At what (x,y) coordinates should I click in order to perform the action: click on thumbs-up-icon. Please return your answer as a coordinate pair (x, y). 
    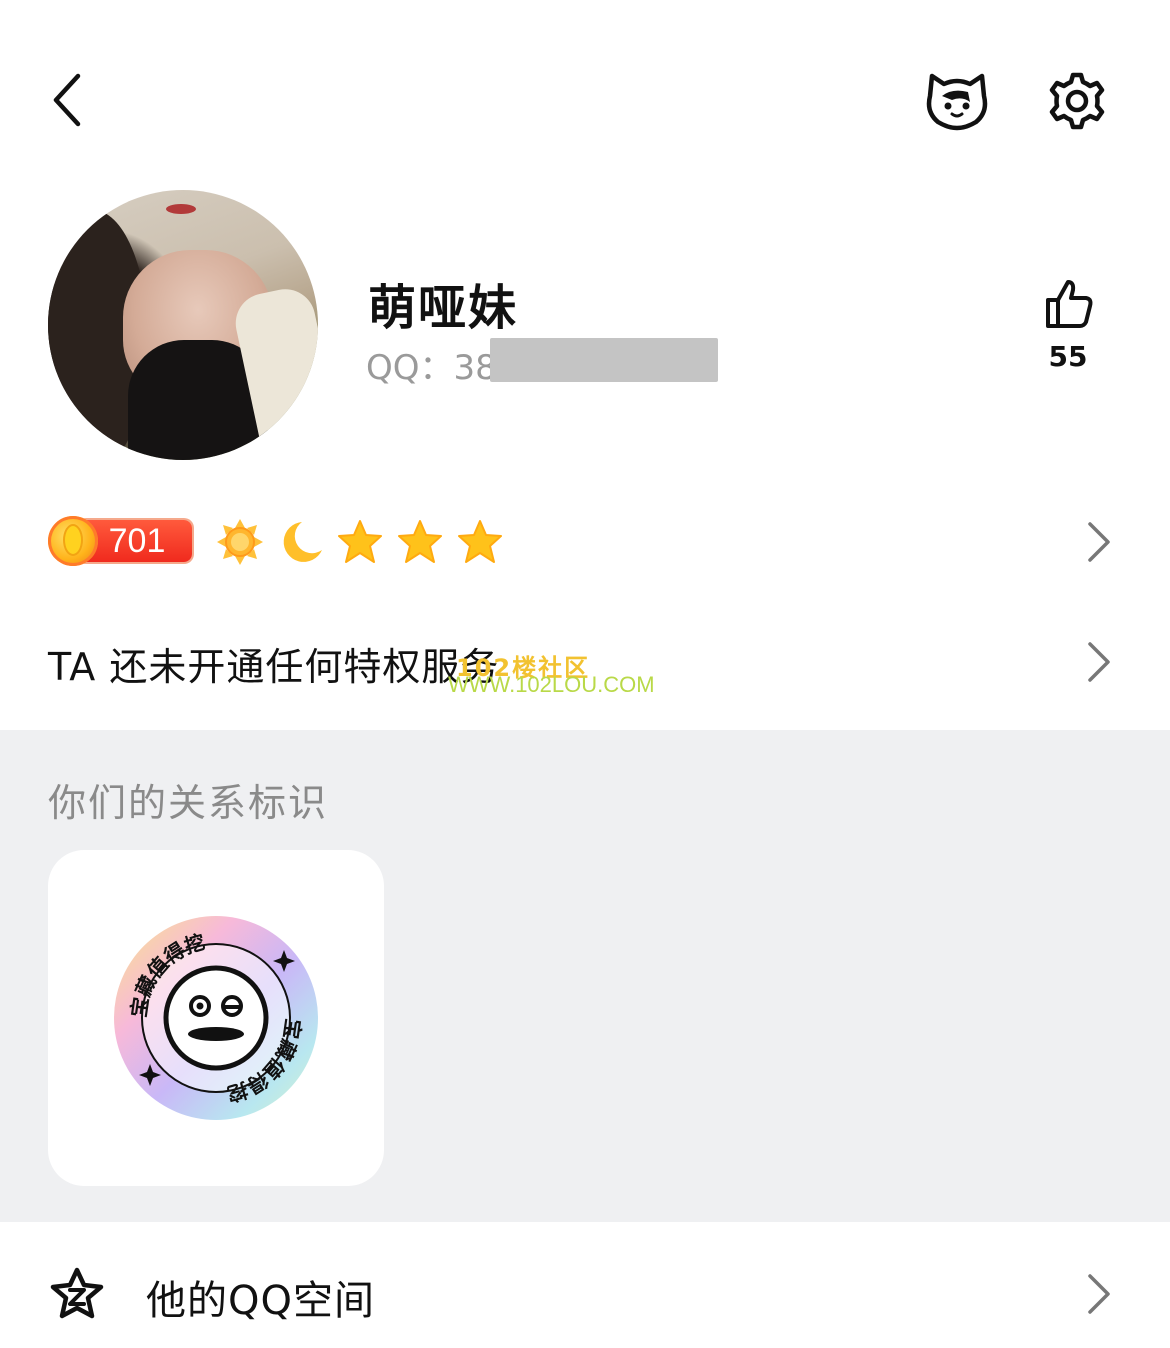
    Looking at the image, I should click on (1069, 304).